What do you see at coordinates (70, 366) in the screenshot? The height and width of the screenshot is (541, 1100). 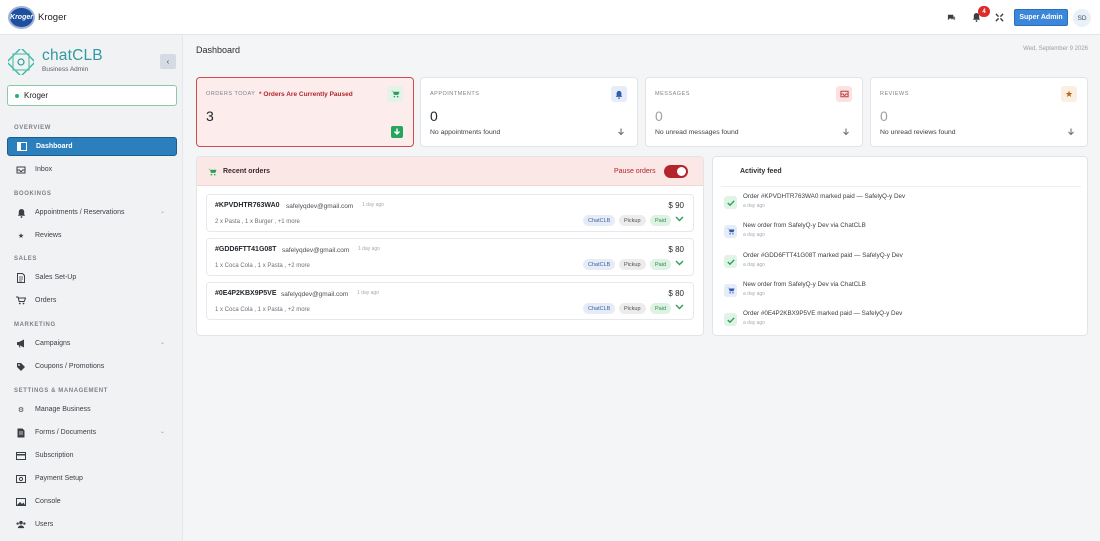 I see `sidebar-item-label: Coupons / Promotions` at bounding box center [70, 366].